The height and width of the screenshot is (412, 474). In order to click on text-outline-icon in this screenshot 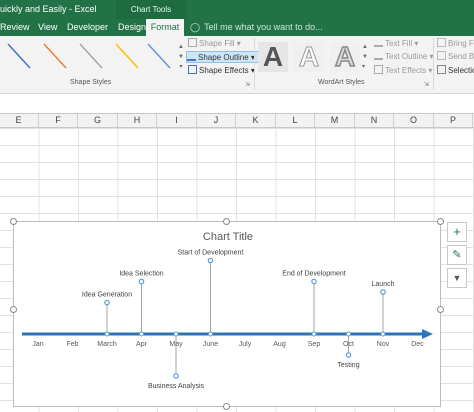, I will do `click(378, 55)`.